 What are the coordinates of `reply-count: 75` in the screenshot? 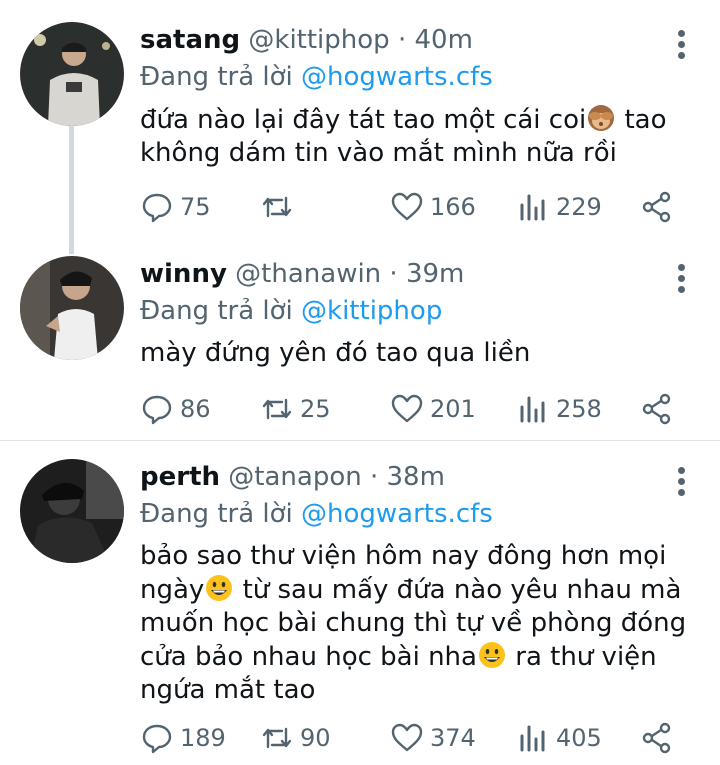 It's located at (195, 207).